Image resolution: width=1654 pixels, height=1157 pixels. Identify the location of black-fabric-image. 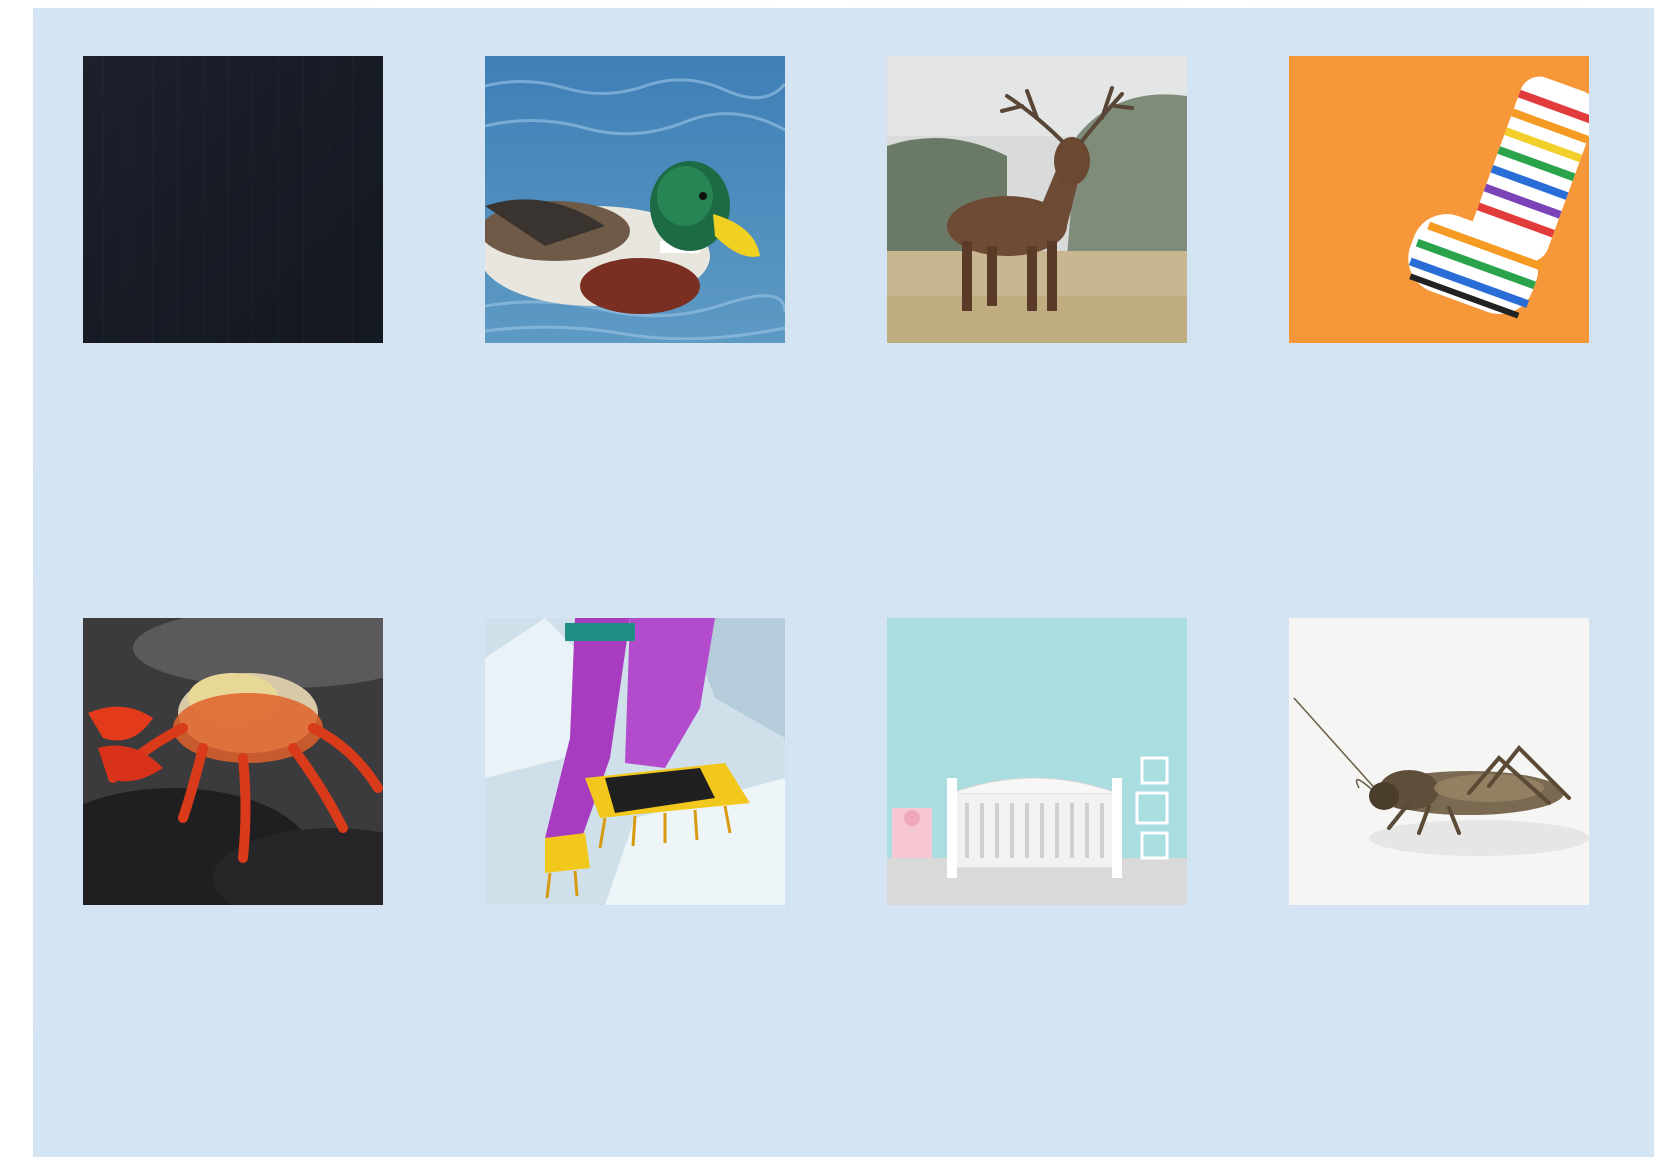
(233, 199).